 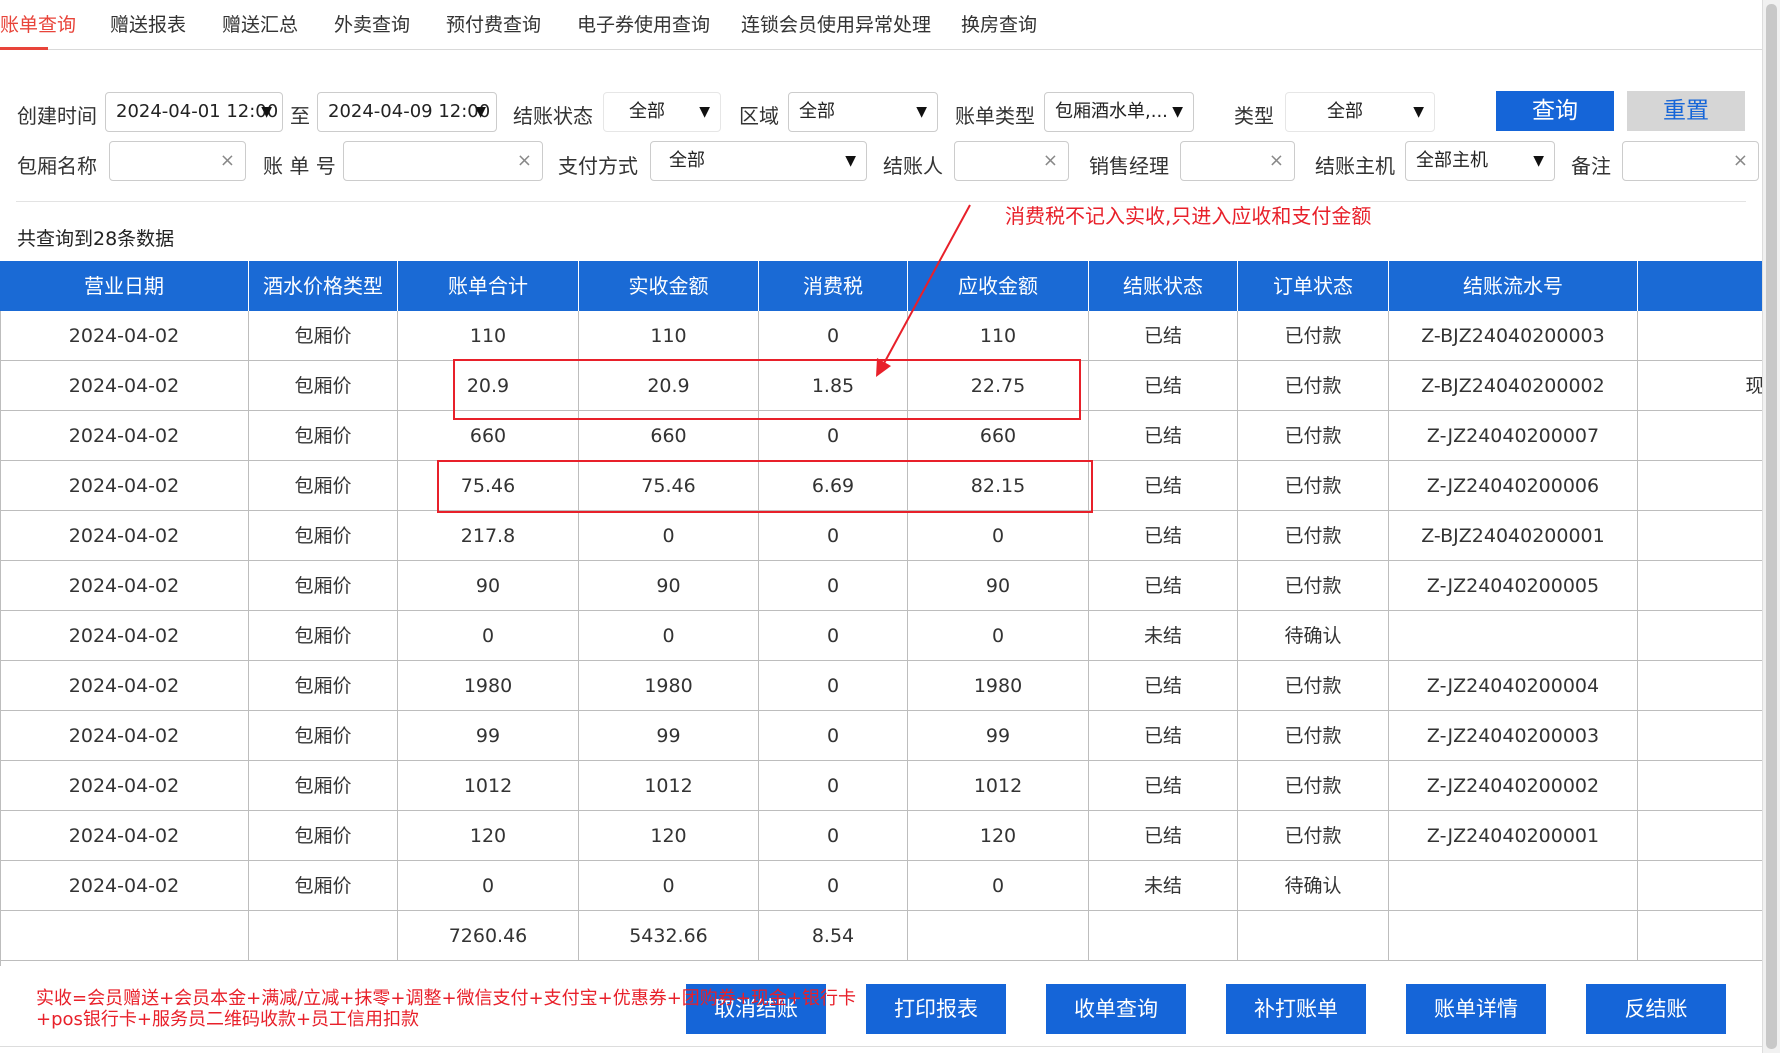 What do you see at coordinates (936, 1009) in the screenshot?
I see `print-report-button: 打印报表` at bounding box center [936, 1009].